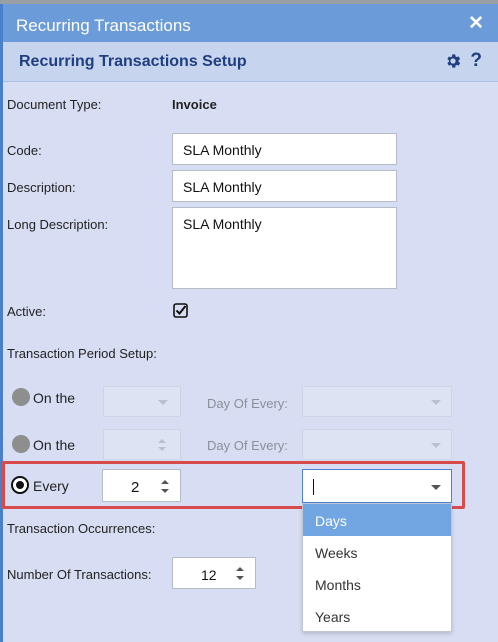 The height and width of the screenshot is (642, 498). Describe the element at coordinates (82, 353) in the screenshot. I see `period-section-label: Transaction Period Setup:` at that location.